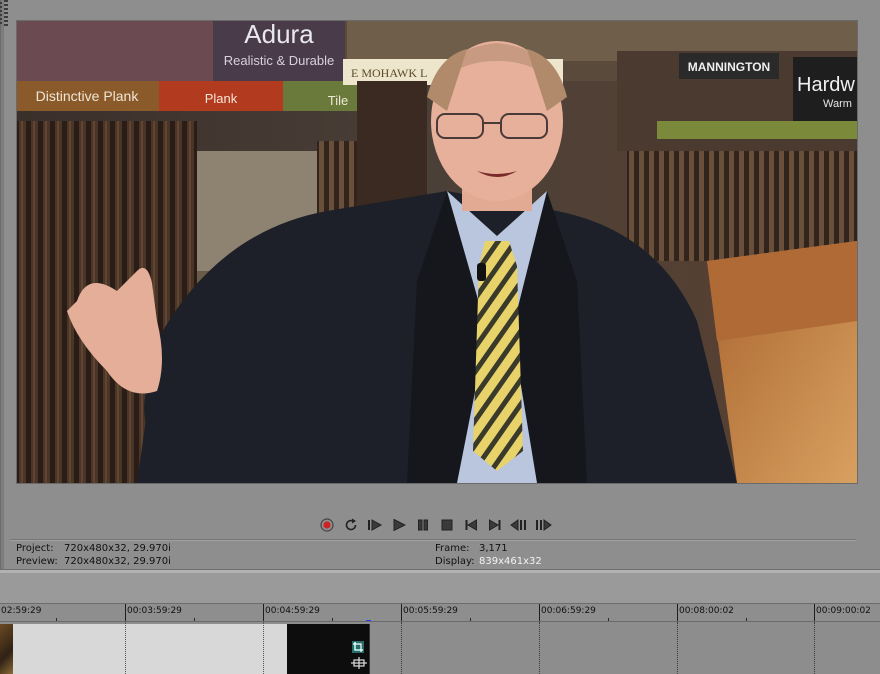 This screenshot has height=674, width=880. I want to click on stop-icon, so click(447, 525).